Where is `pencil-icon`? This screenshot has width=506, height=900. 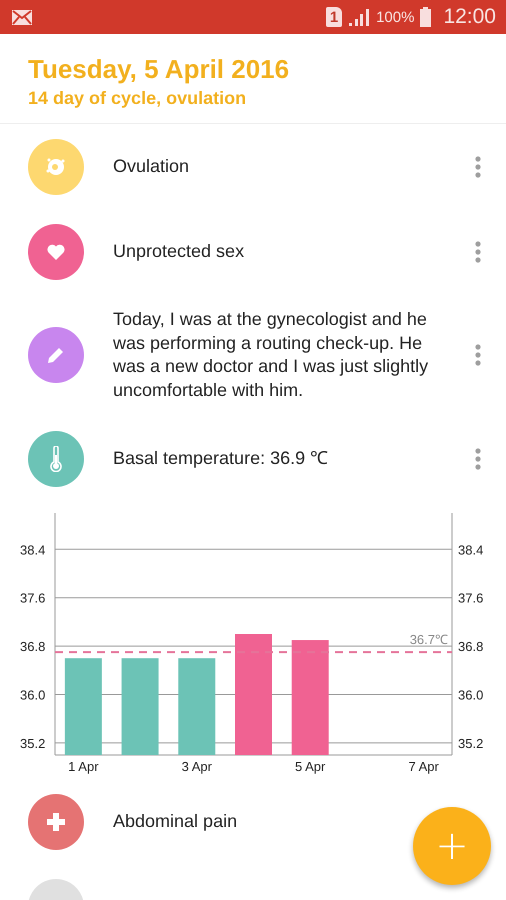 pencil-icon is located at coordinates (56, 355).